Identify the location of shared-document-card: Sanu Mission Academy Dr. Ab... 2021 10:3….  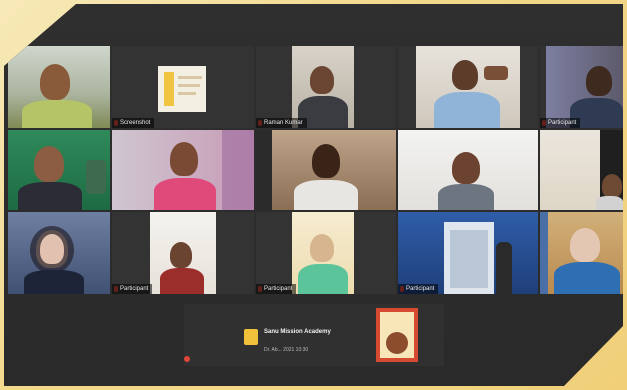
(301, 342).